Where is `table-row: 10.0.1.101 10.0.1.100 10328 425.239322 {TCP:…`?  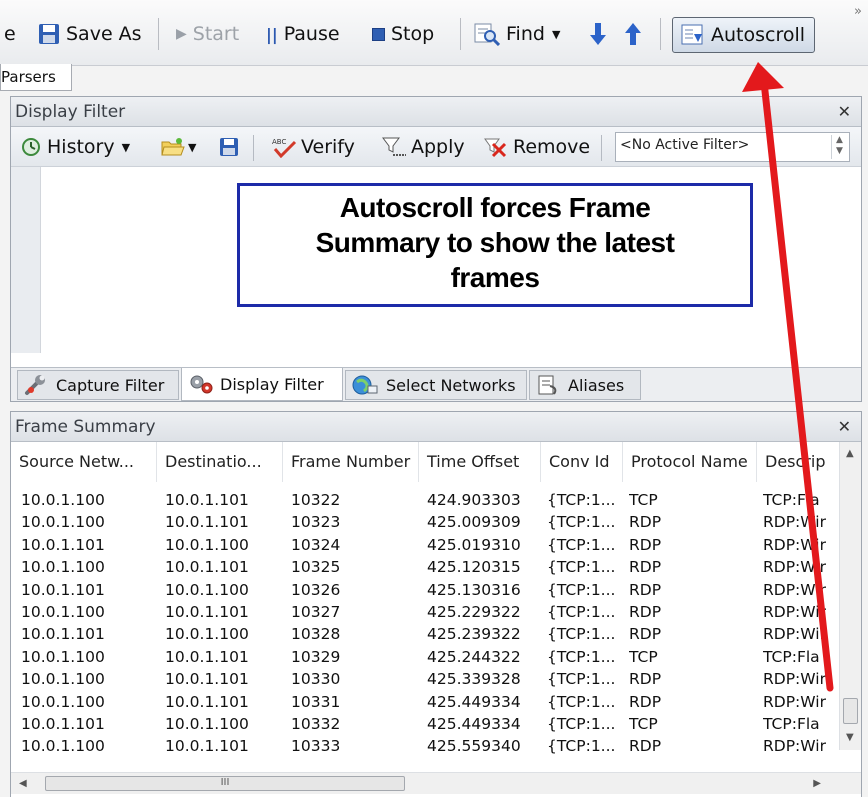 table-row: 10.0.1.101 10.0.1.100 10328 425.239322 {TCP:… is located at coordinates (421, 635).